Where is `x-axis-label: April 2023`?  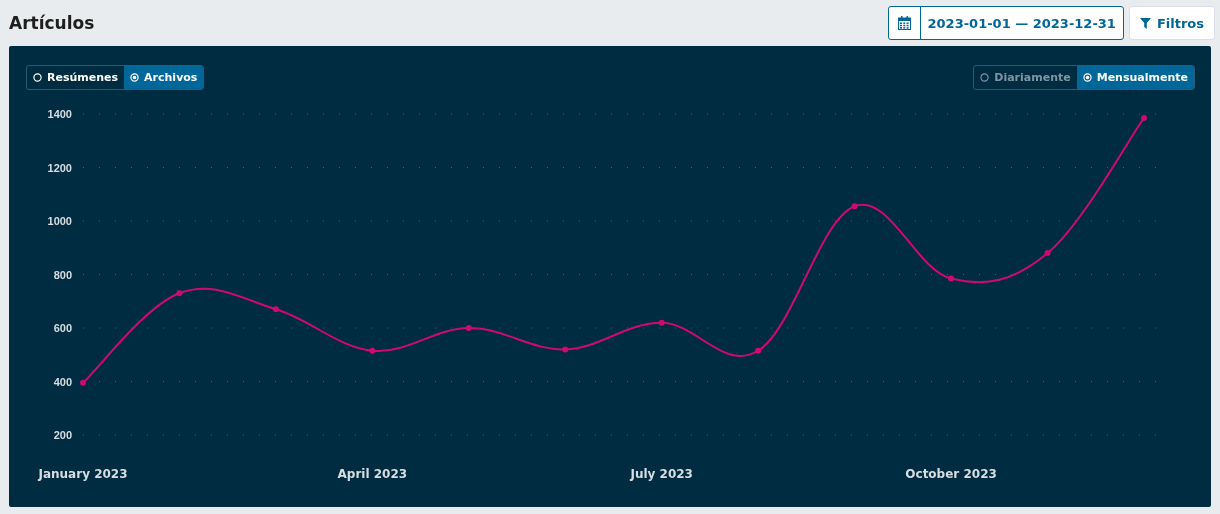
x-axis-label: April 2023 is located at coordinates (372, 474).